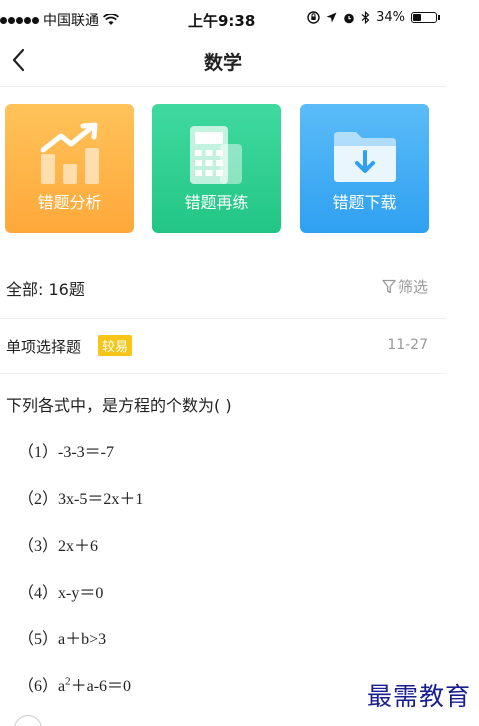 The image size is (479, 726). I want to click on question-type: 单项选择题, so click(44, 347).